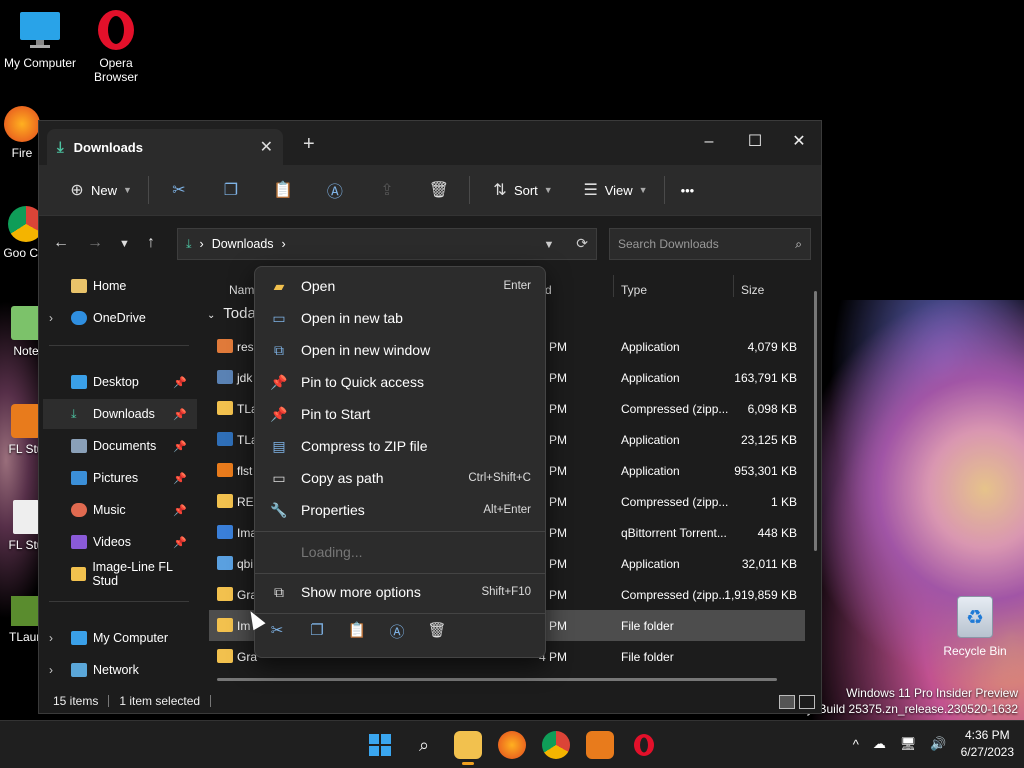 The width and height of the screenshot is (1024, 768). I want to click on clock: 4:36 PM 6/27/2023, so click(987, 744).